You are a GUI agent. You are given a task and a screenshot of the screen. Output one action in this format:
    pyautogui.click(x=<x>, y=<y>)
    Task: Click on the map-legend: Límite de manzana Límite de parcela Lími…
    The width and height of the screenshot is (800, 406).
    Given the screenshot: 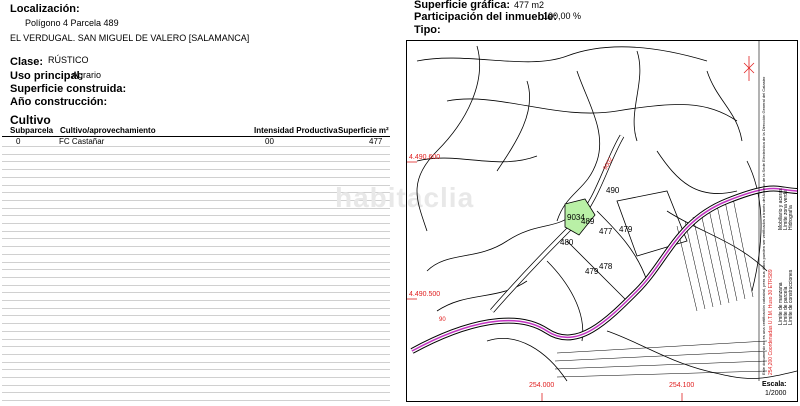 What is the action you would take?
    pyautogui.click(x=778, y=225)
    